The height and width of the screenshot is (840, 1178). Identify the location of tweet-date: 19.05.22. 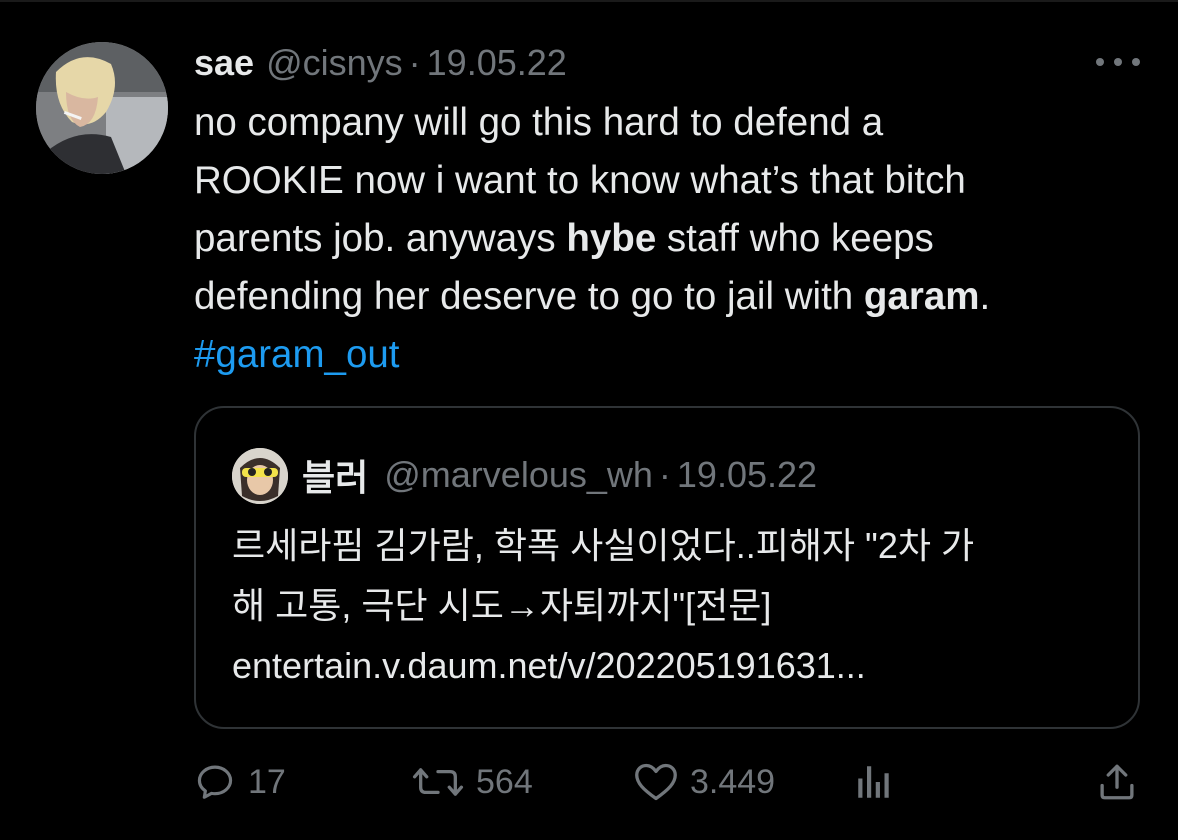
(497, 63).